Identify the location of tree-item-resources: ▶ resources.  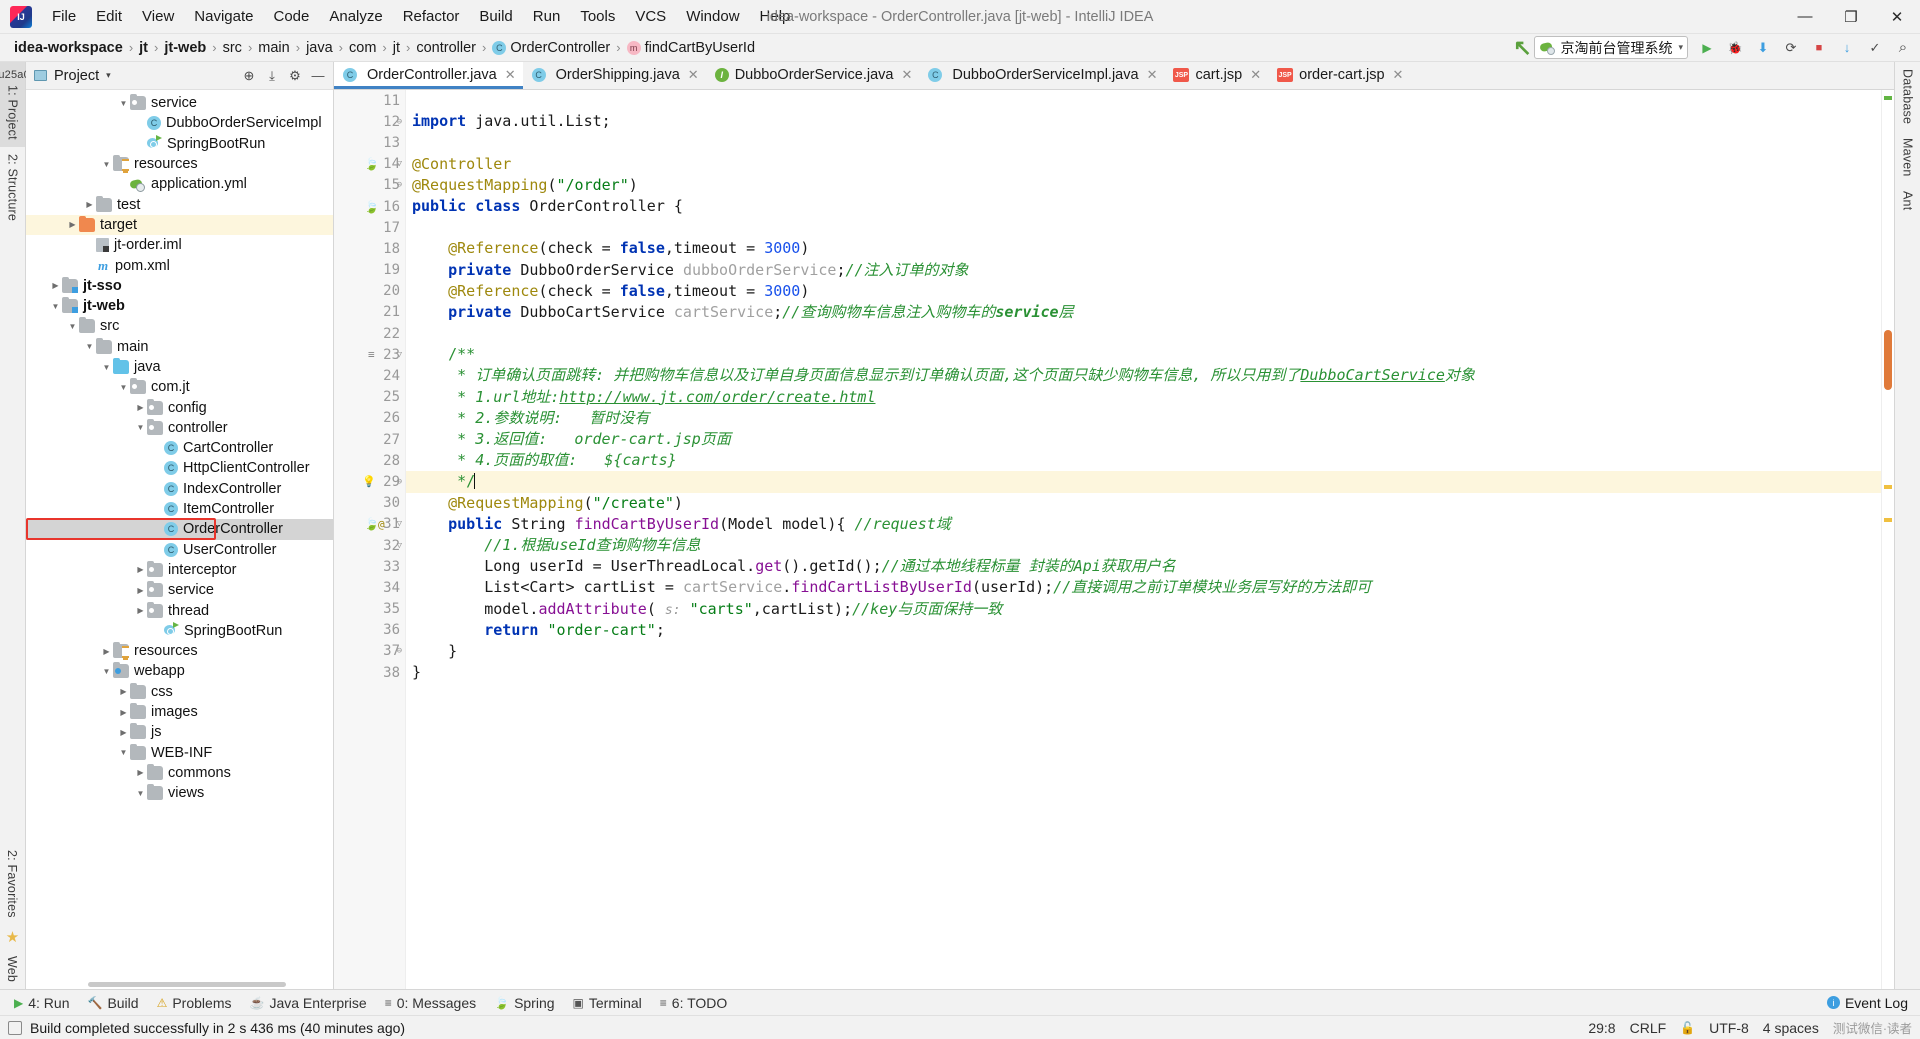
(179, 651).